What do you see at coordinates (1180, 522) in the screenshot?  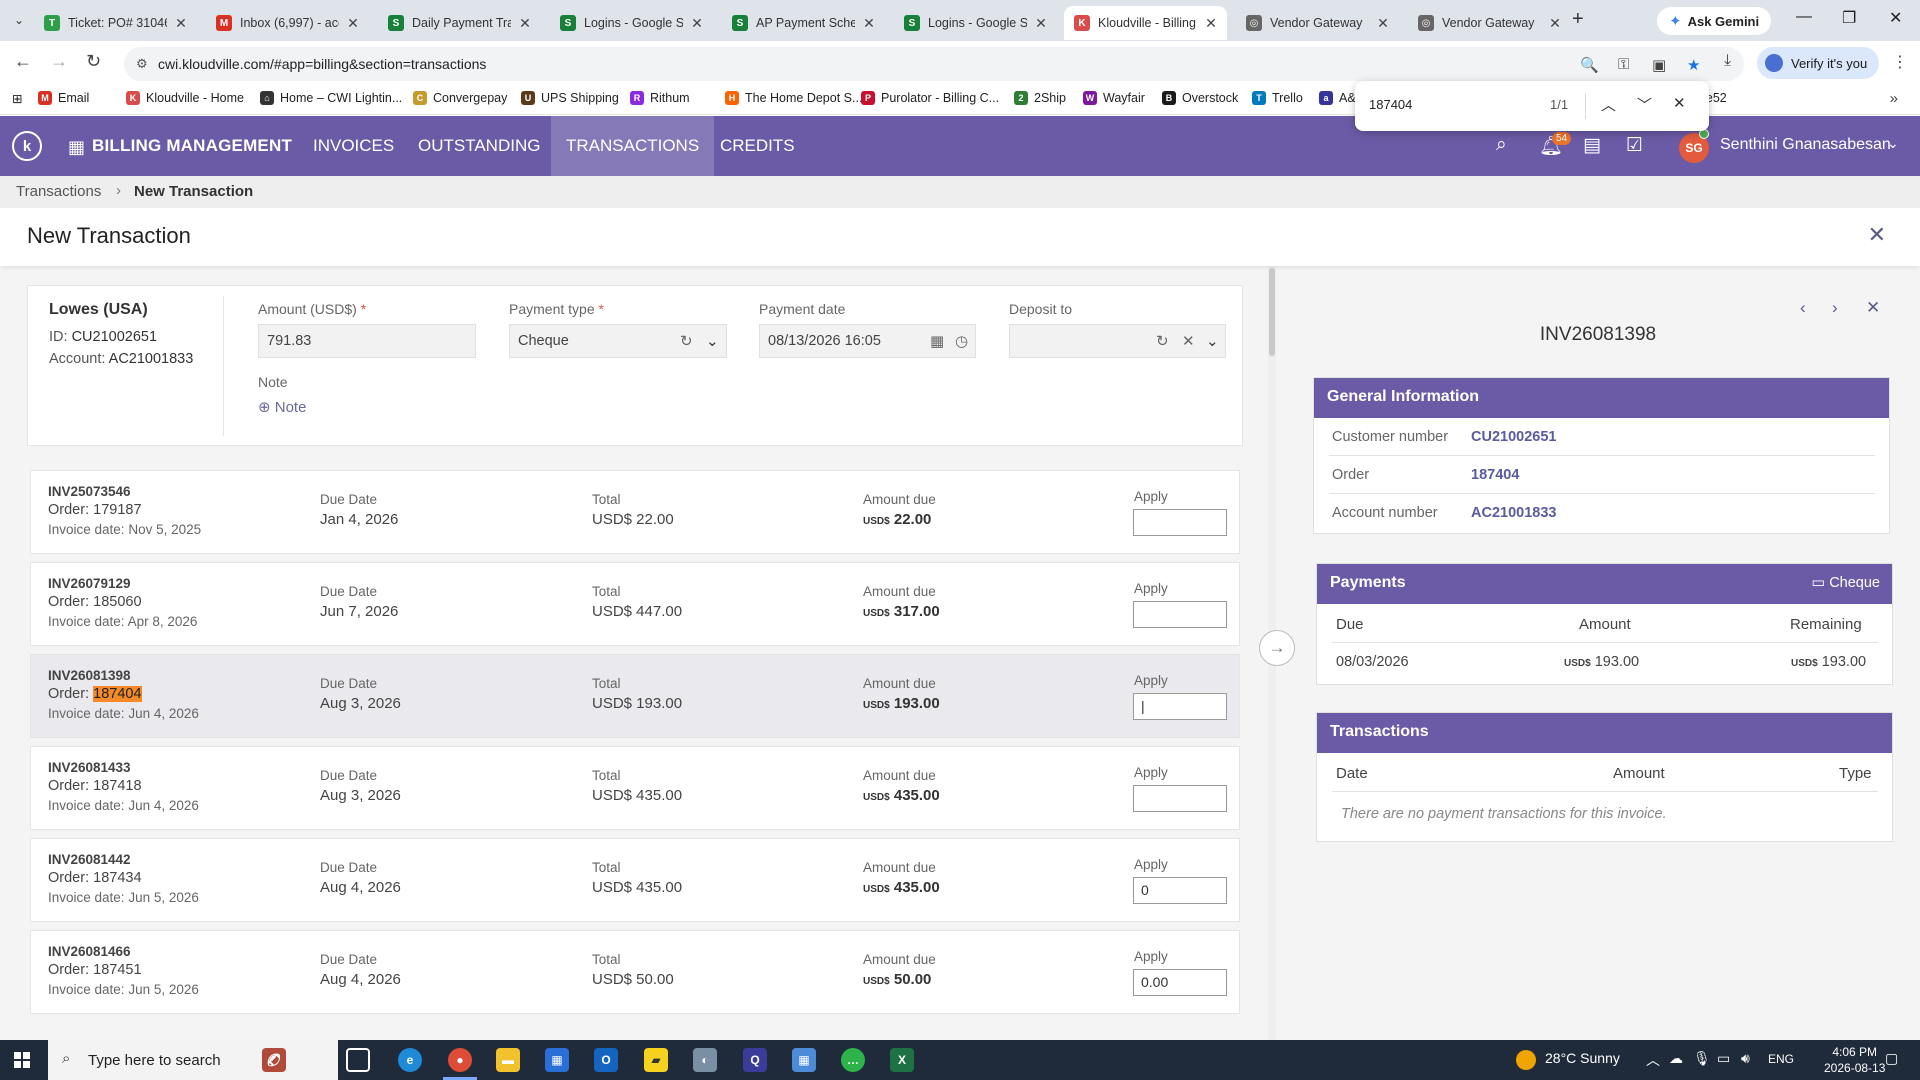 I see `apply-amount-input` at bounding box center [1180, 522].